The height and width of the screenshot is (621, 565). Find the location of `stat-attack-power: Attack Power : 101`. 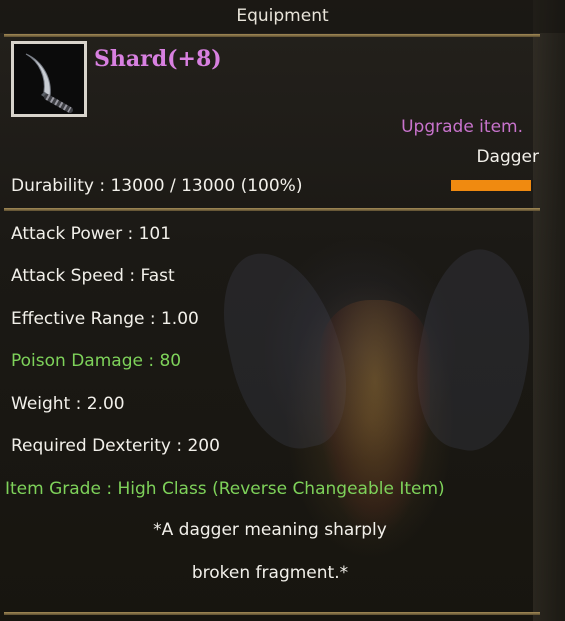

stat-attack-power: Attack Power : 101 is located at coordinates (91, 234).